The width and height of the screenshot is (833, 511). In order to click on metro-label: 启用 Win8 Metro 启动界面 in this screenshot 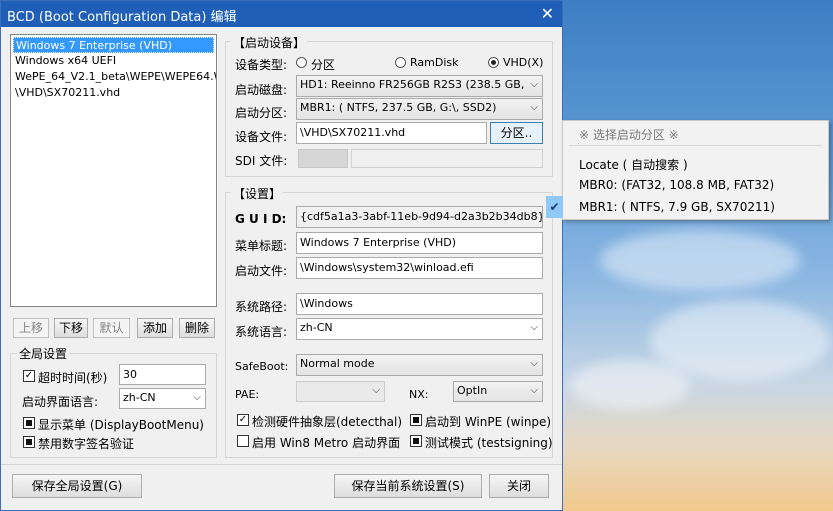, I will do `click(326, 443)`.